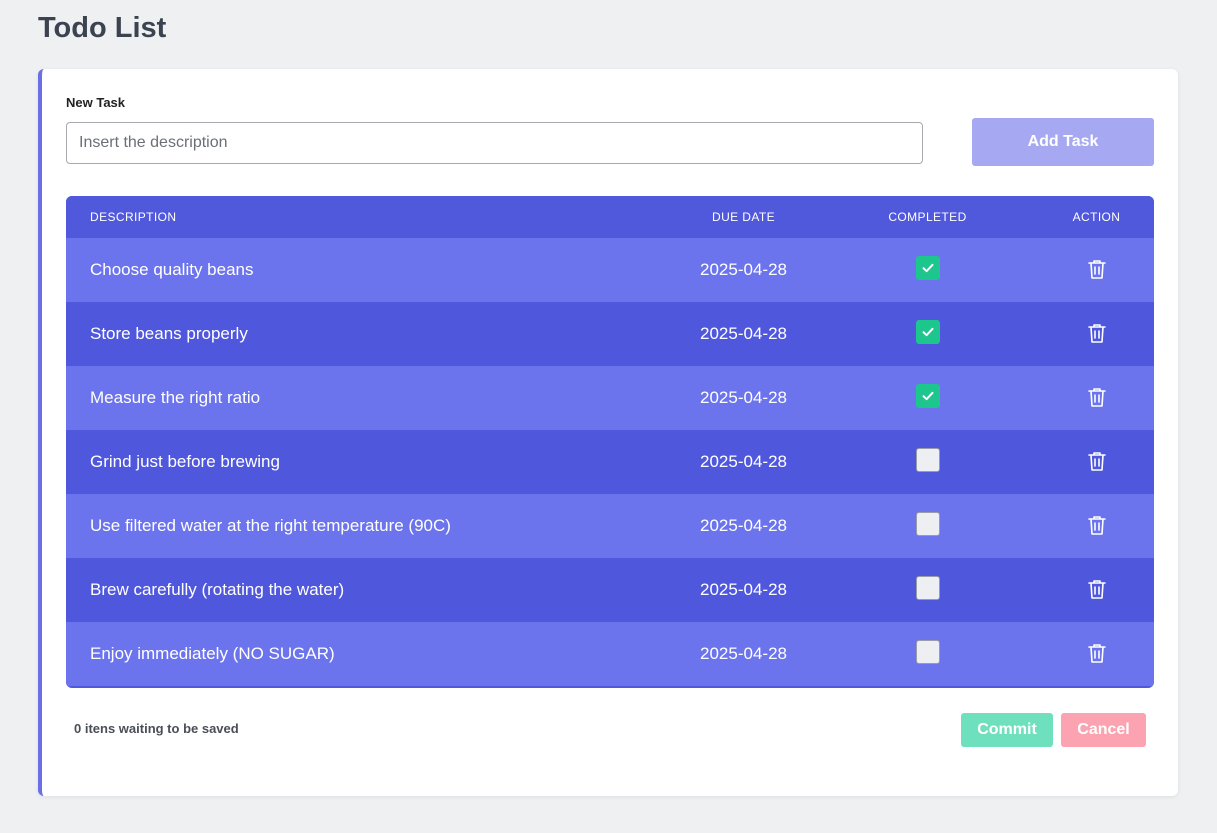 This screenshot has height=833, width=1217. What do you see at coordinates (1007, 730) in the screenshot?
I see `commit-button: Commit` at bounding box center [1007, 730].